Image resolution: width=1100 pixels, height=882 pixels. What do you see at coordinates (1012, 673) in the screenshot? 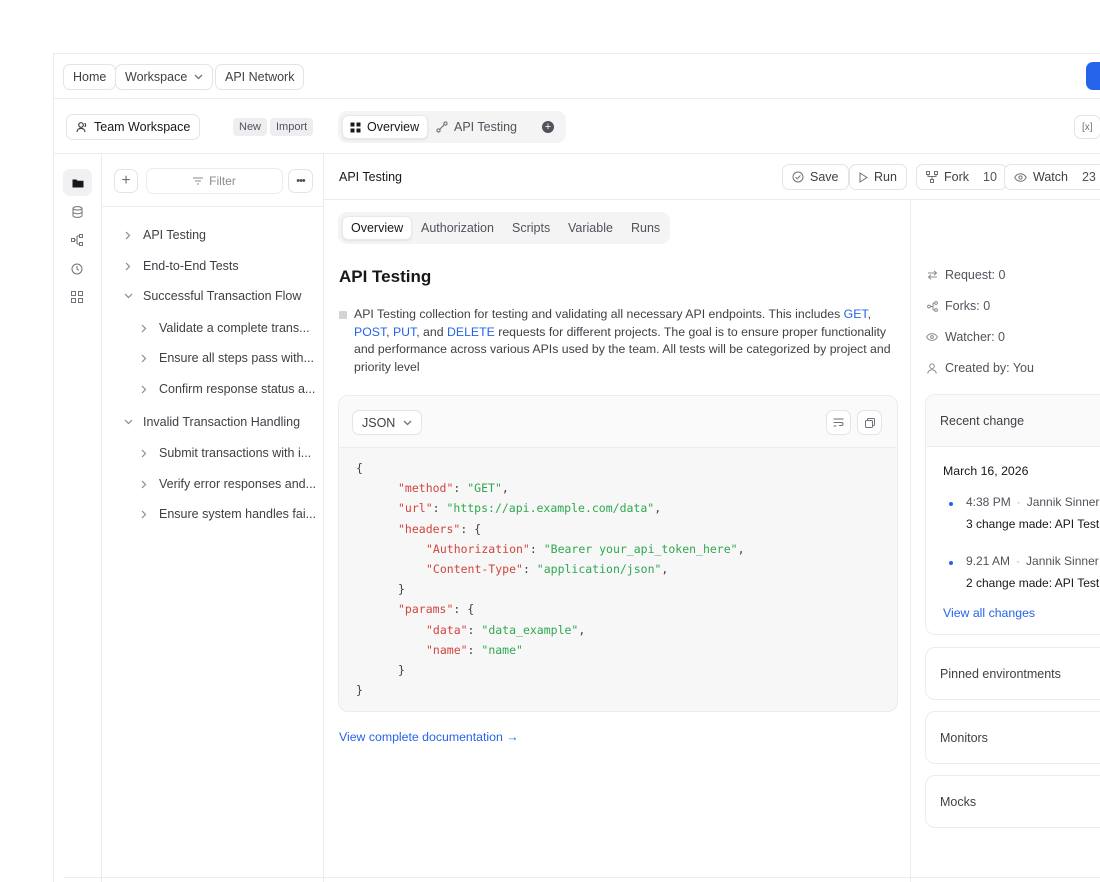
I see `pinned-environments-card: Pinned environtments` at bounding box center [1012, 673].